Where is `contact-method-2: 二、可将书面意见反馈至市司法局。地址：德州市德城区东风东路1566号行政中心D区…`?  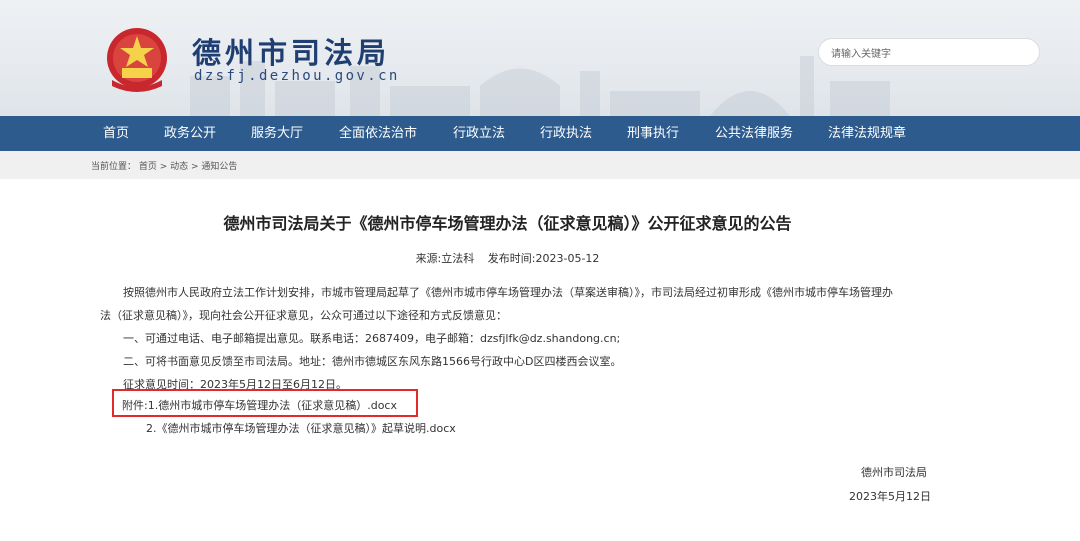
contact-method-2: 二、可将书面意见反馈至市司法局。地址：德州市德城区东风东路1566号行政中心D区… is located at coordinates (372, 361).